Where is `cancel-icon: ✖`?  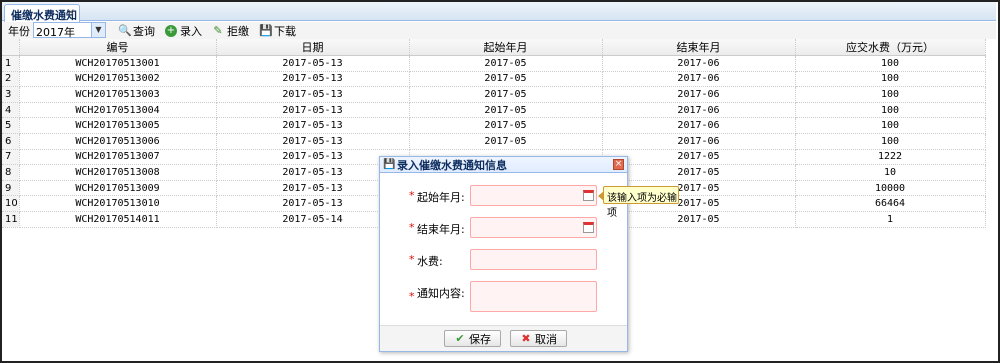 cancel-icon: ✖ is located at coordinates (526, 338).